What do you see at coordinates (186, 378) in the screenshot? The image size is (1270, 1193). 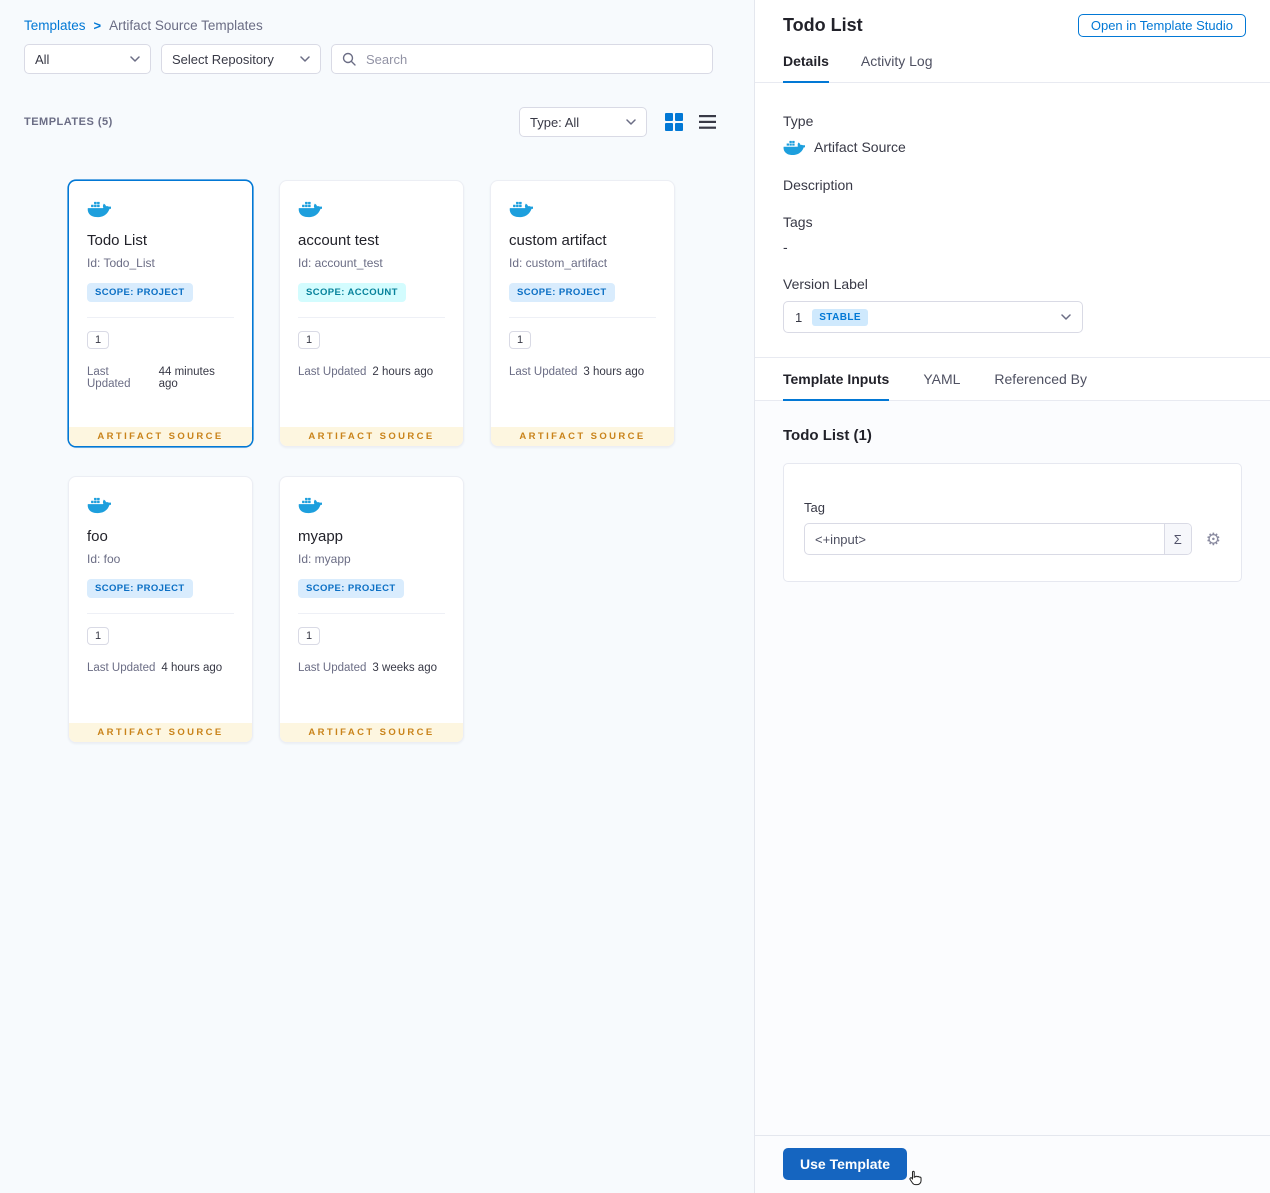 I see `last-updated-value: 44 minutes ago` at bounding box center [186, 378].